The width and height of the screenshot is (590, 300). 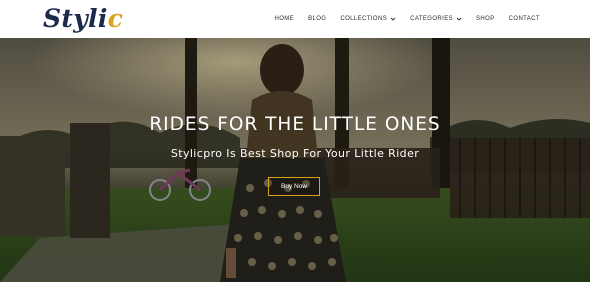 I want to click on nav-item-label: COLLECTIONS, so click(x=364, y=19).